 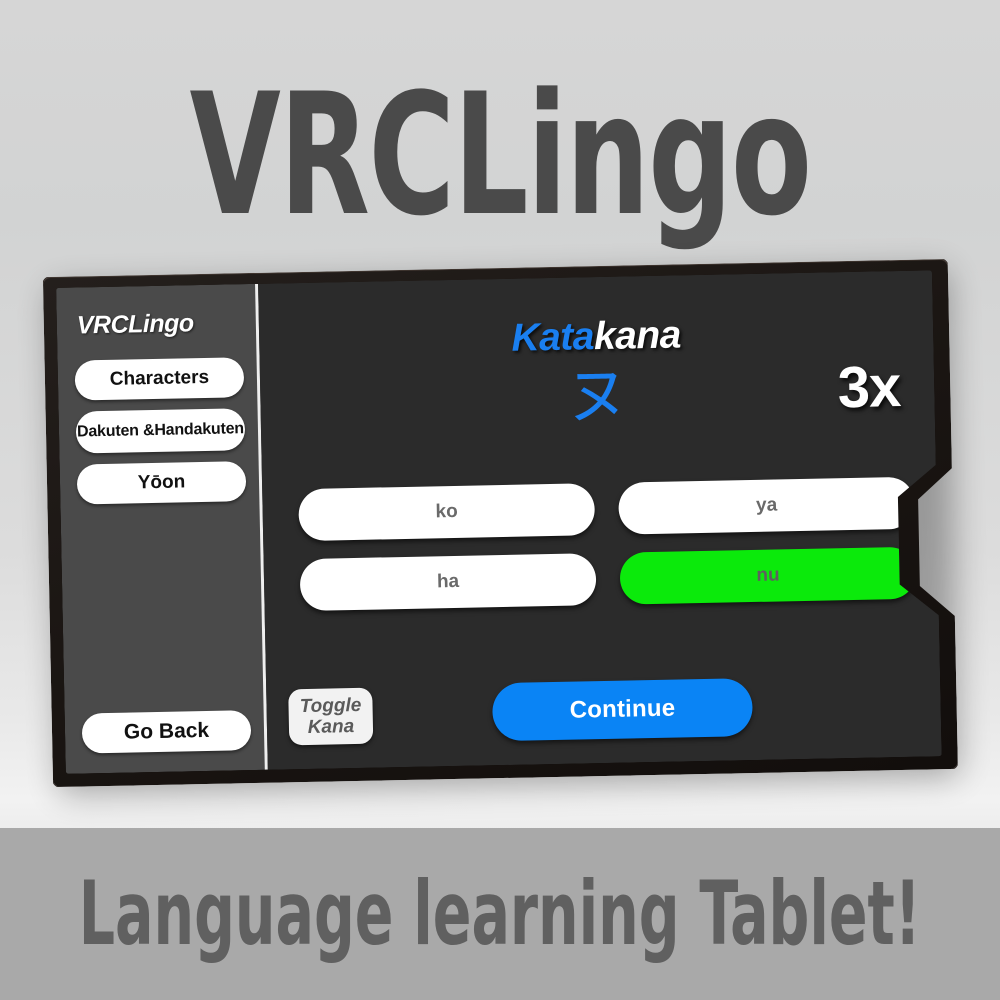 What do you see at coordinates (768, 576) in the screenshot?
I see `answer-option-nu: nu` at bounding box center [768, 576].